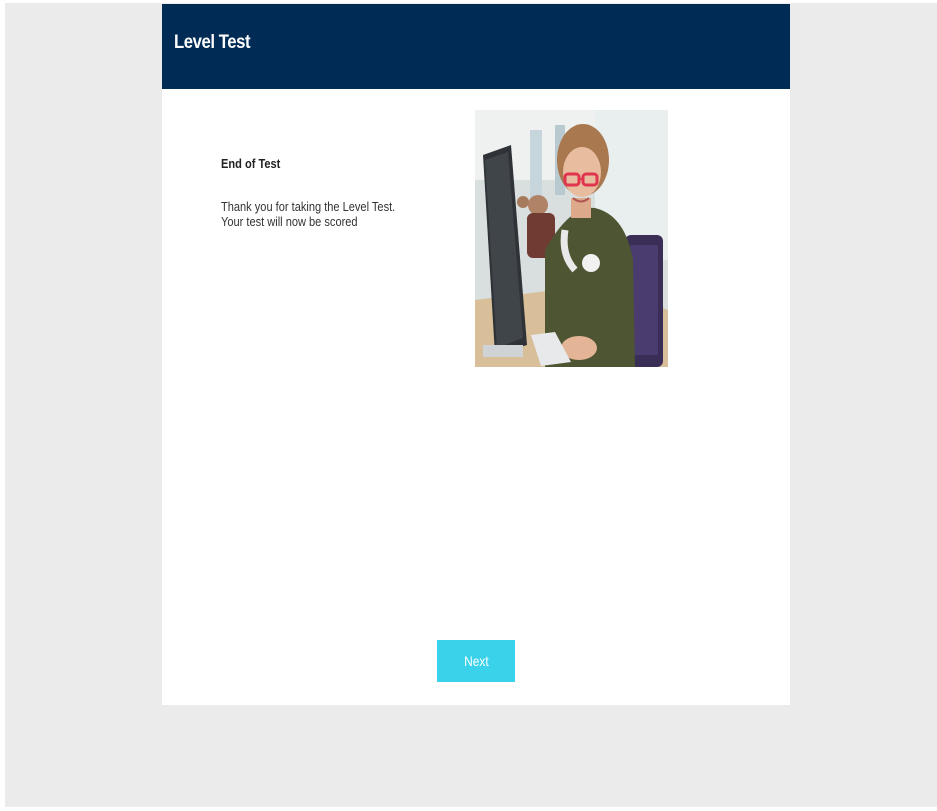 Image resolution: width=937 pixels, height=811 pixels. What do you see at coordinates (571, 238) in the screenshot?
I see `student-photo` at bounding box center [571, 238].